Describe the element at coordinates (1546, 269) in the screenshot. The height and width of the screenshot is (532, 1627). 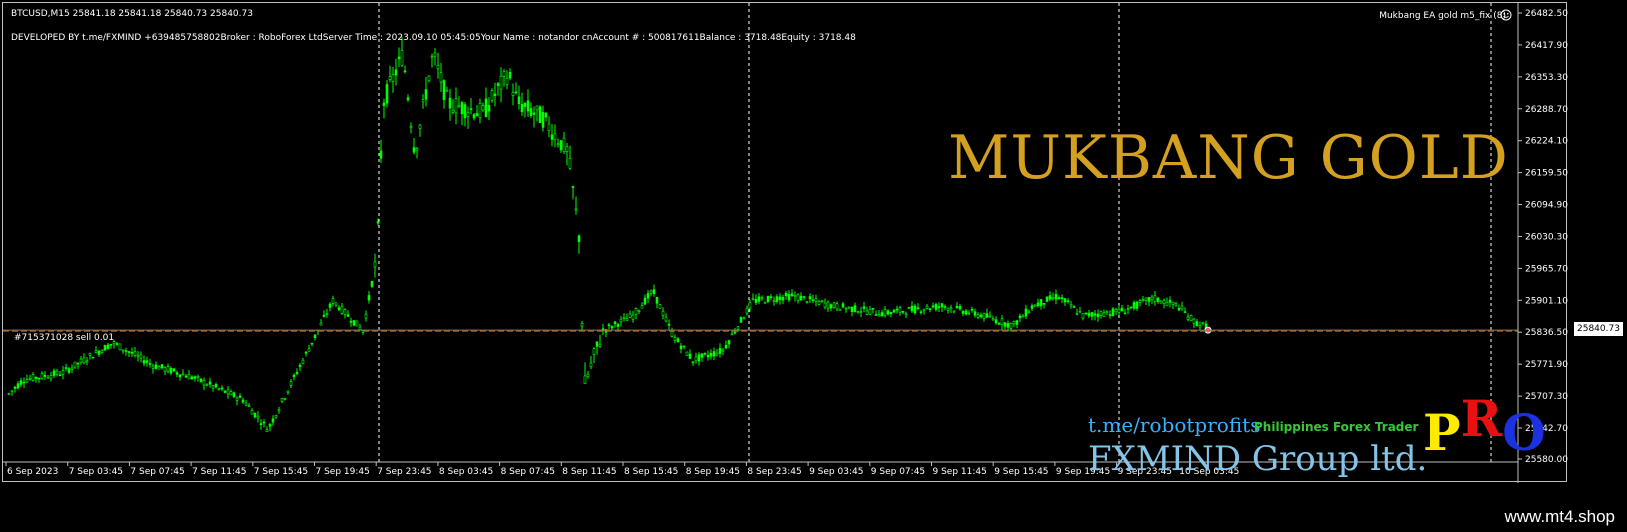
I see `price-tick-label: 25965.70` at that location.